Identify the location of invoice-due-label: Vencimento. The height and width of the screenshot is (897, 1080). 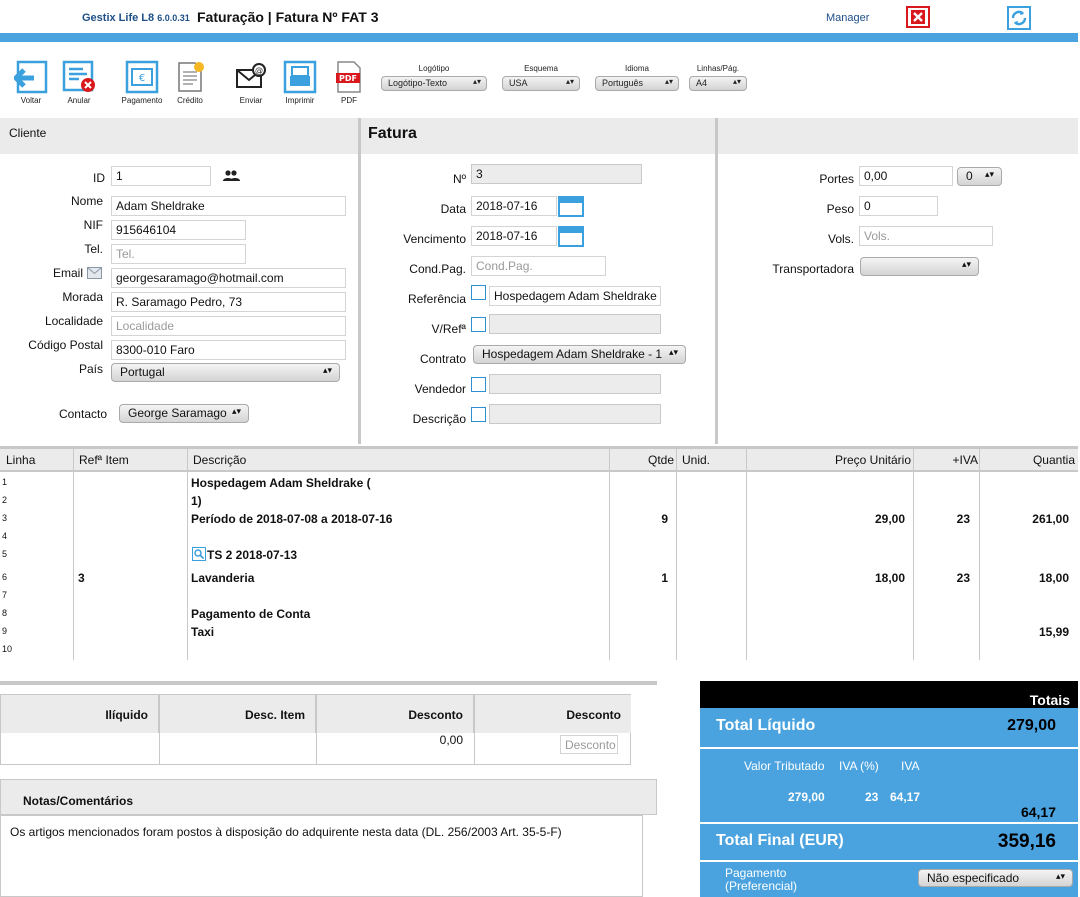
(434, 239).